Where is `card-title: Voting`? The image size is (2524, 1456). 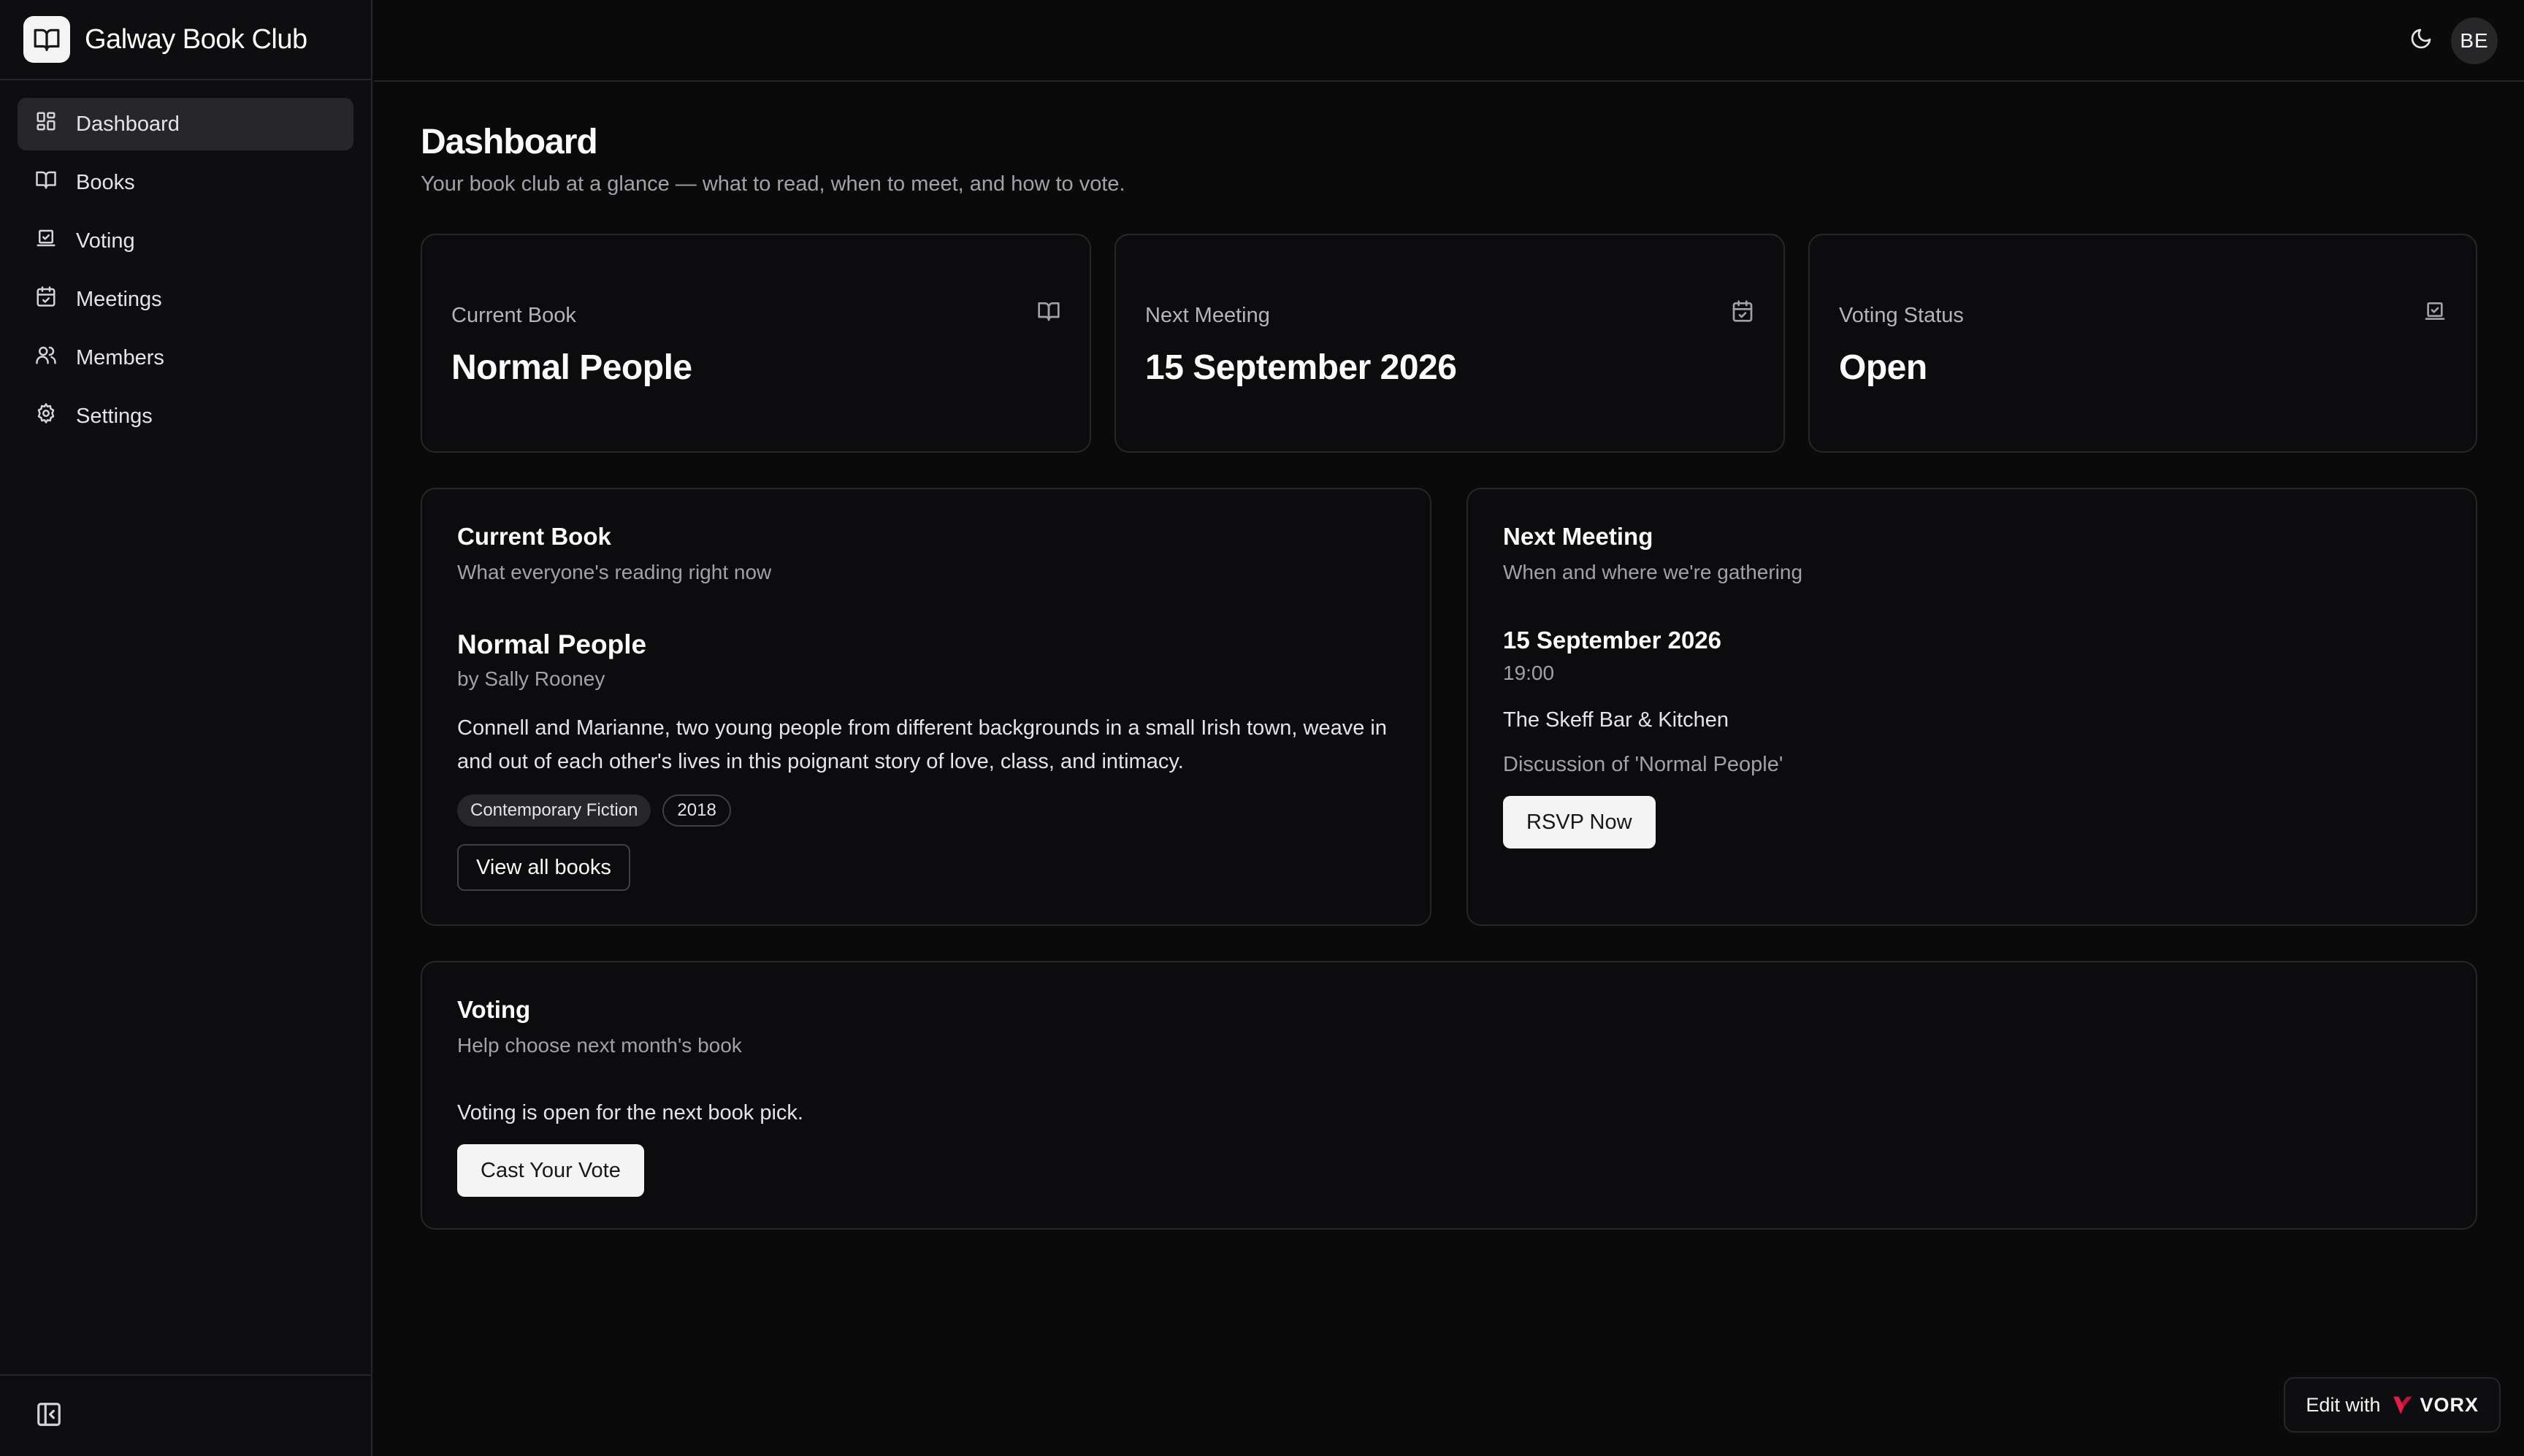 card-title: Voting is located at coordinates (494, 1009).